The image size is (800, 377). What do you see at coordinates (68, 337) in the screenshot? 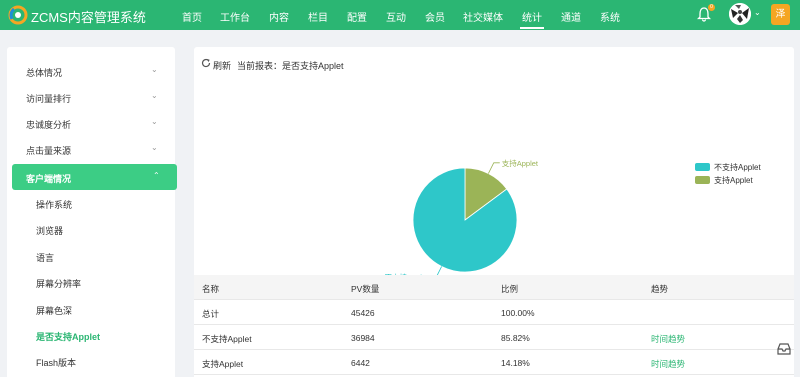
I see `sidebar-subitem-label: 是否支持Applet` at bounding box center [68, 337].